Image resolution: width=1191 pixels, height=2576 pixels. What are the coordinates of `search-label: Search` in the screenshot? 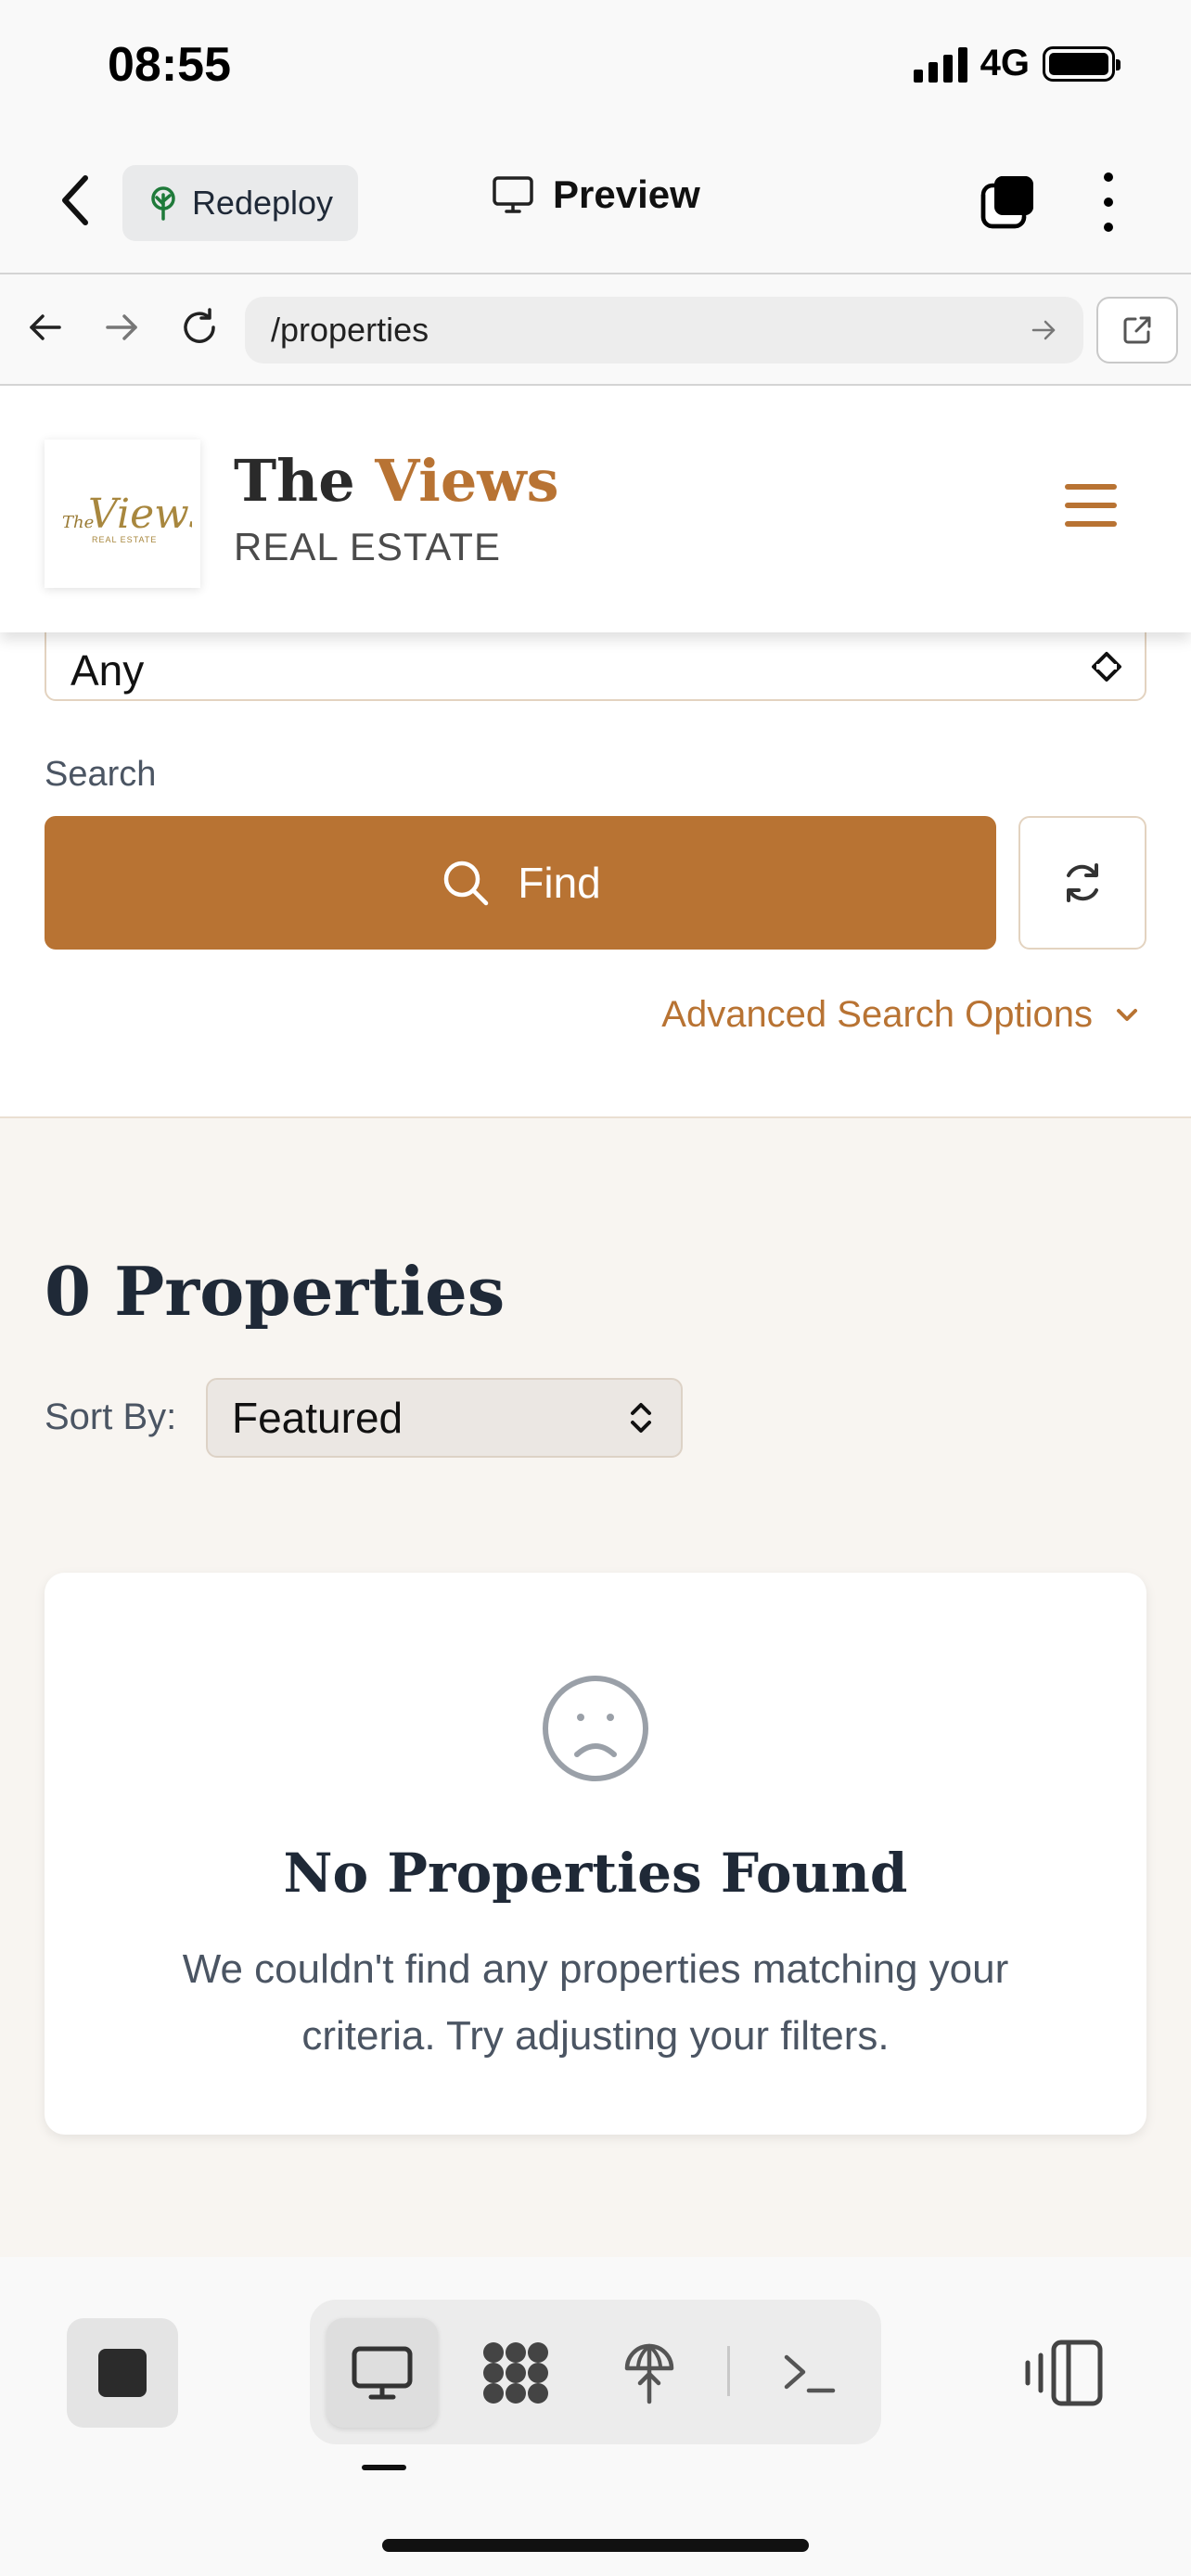 It's located at (101, 774).